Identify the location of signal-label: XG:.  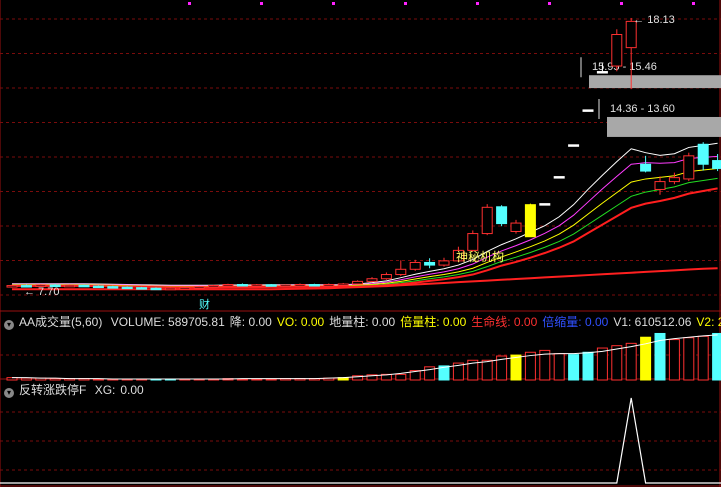
(105, 390).